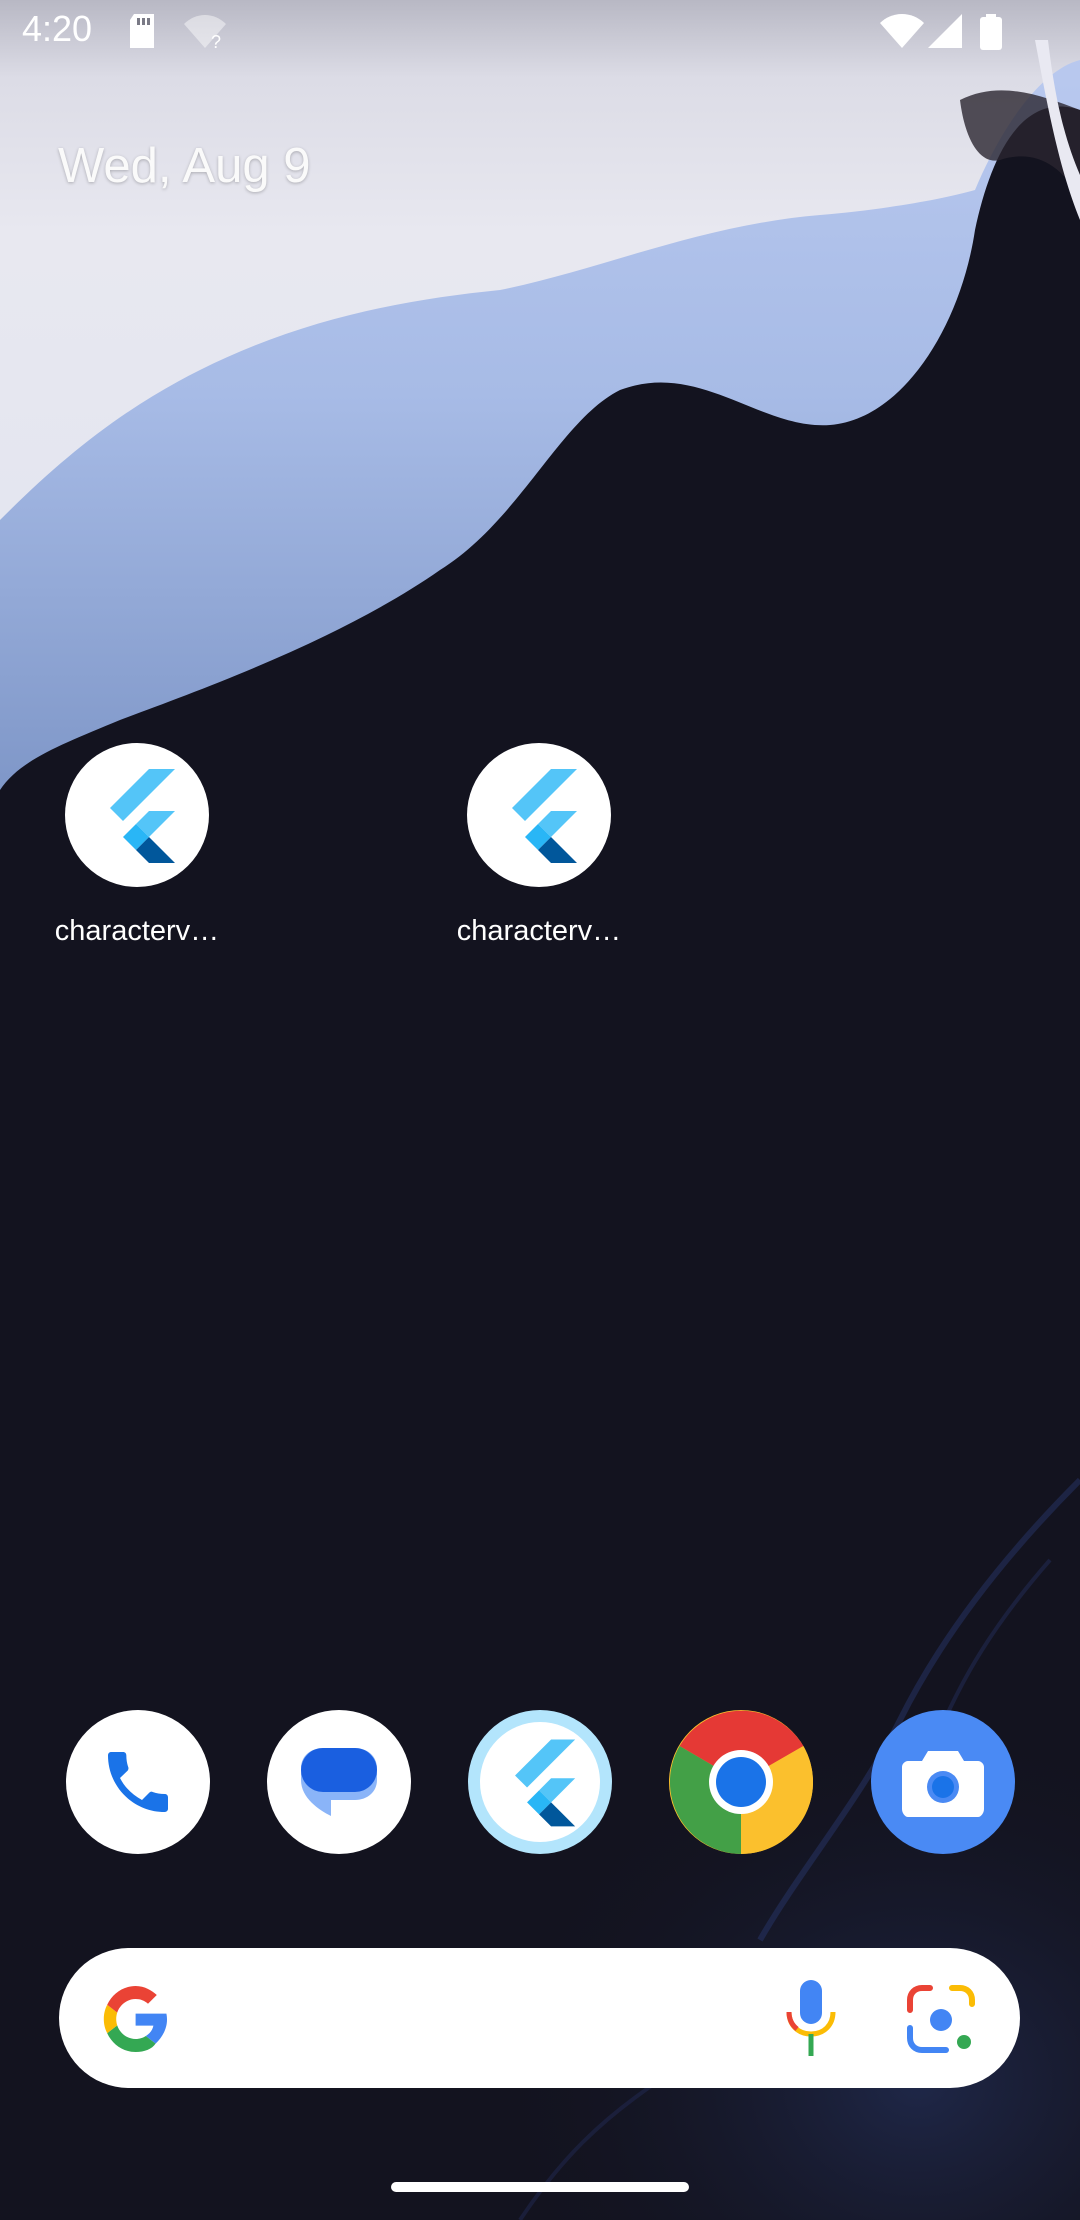  I want to click on flutter-app, so click(540, 1782).